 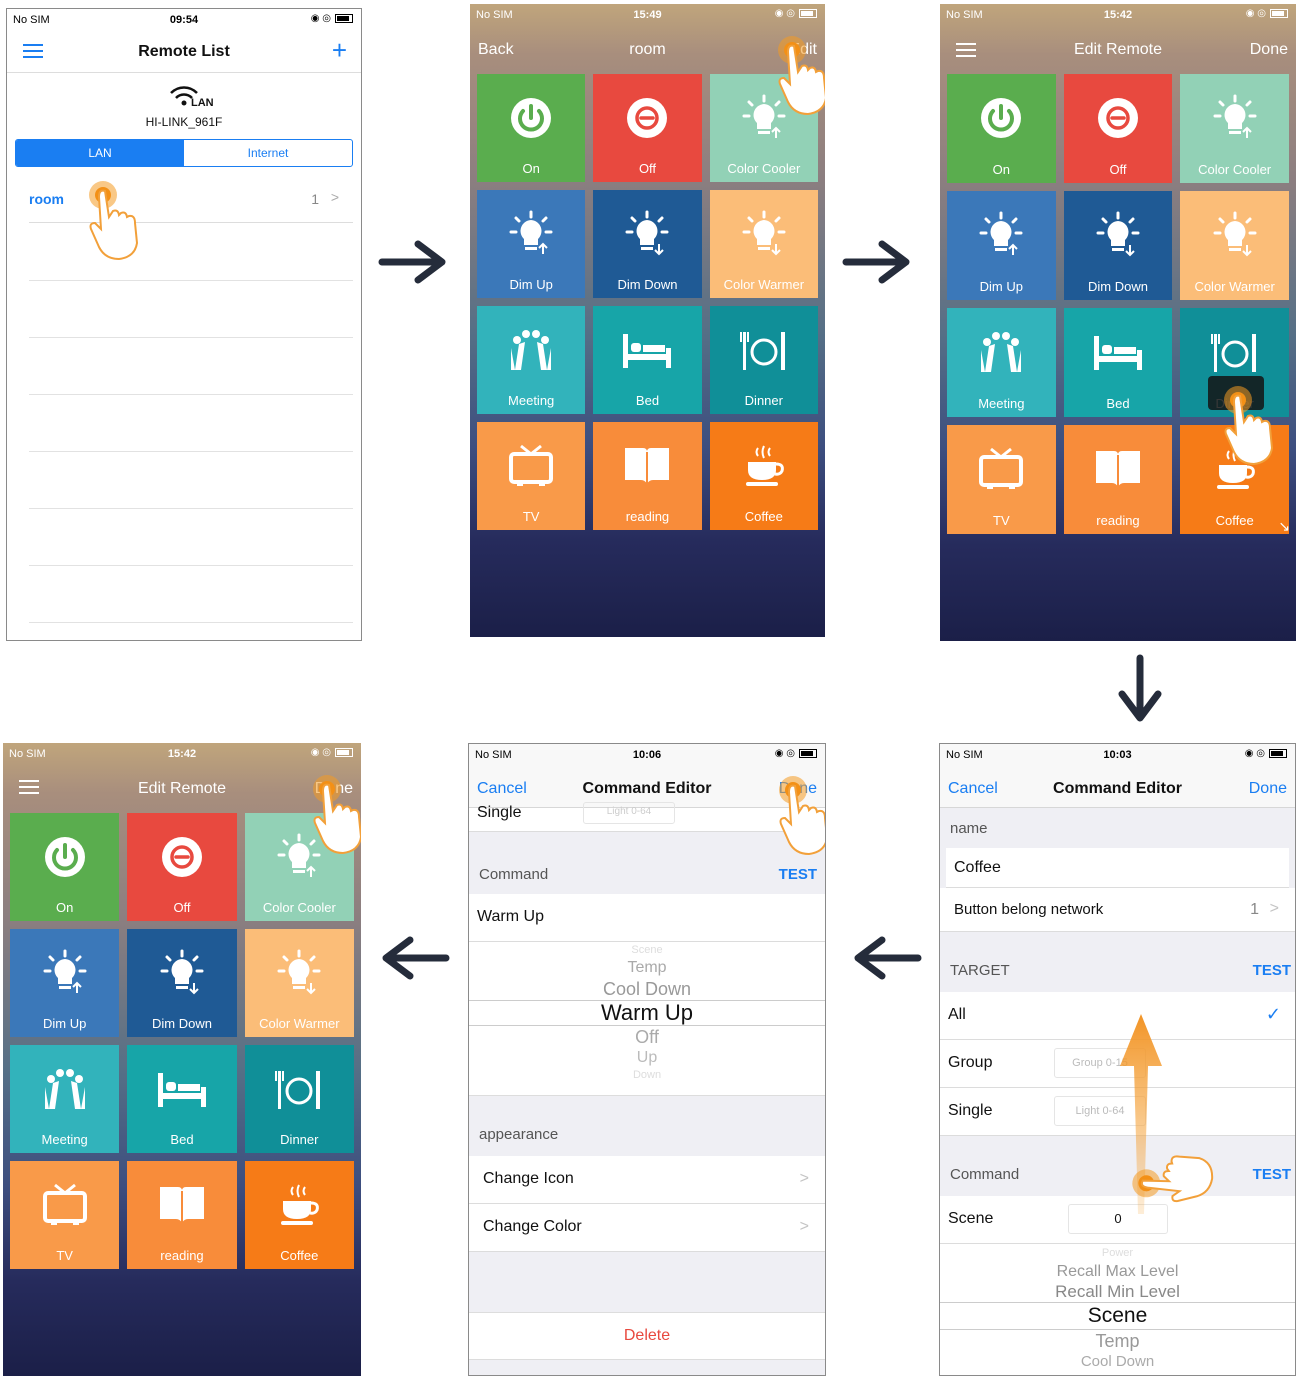 I want to click on delete-row: Delete, so click(x=647, y=1336).